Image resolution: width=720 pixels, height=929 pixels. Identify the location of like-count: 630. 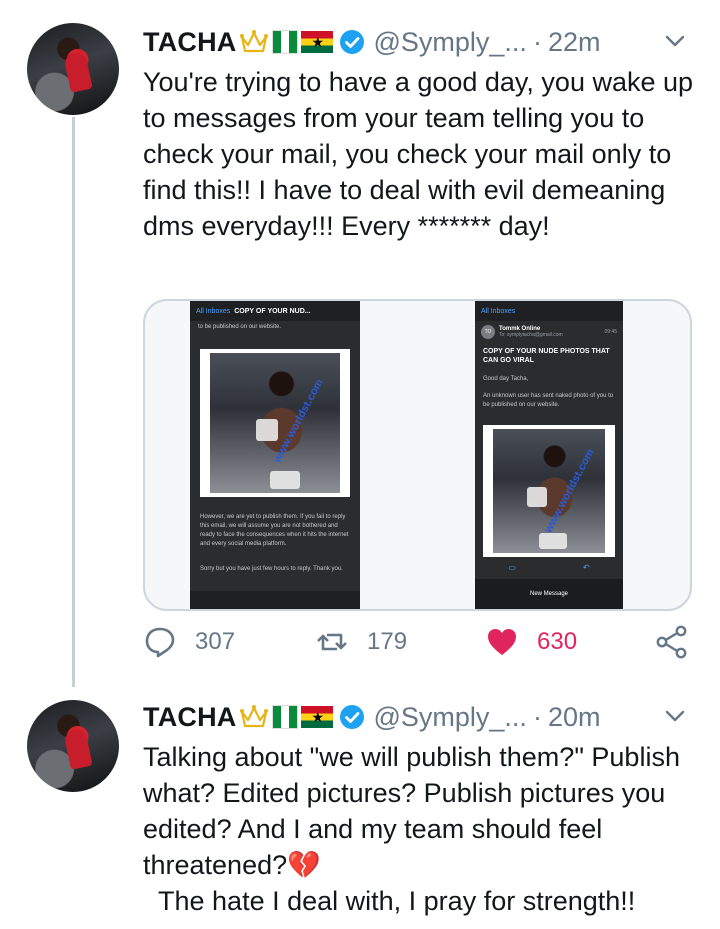
(557, 641).